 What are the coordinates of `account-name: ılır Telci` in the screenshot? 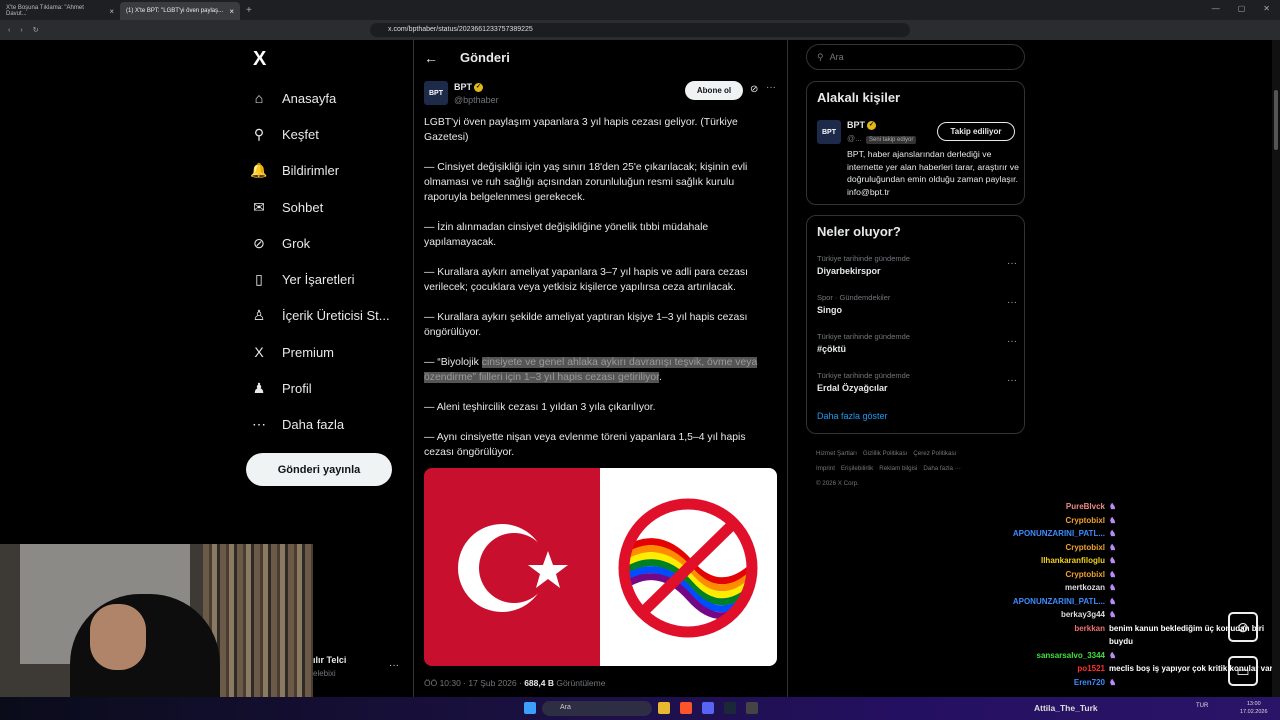 It's located at (329, 660).